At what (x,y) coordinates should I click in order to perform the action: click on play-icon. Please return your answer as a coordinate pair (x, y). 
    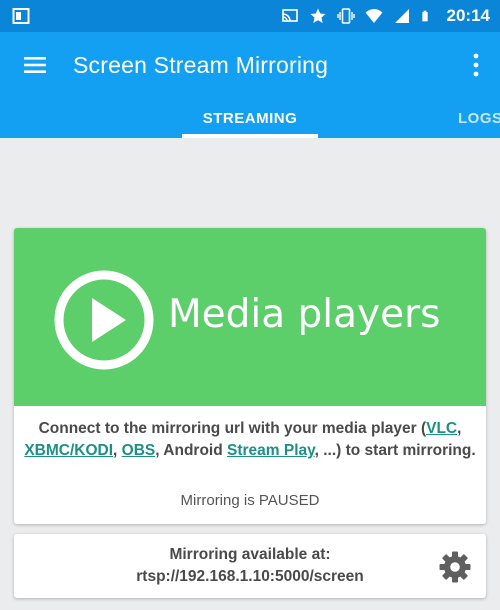
    Looking at the image, I should click on (104, 320).